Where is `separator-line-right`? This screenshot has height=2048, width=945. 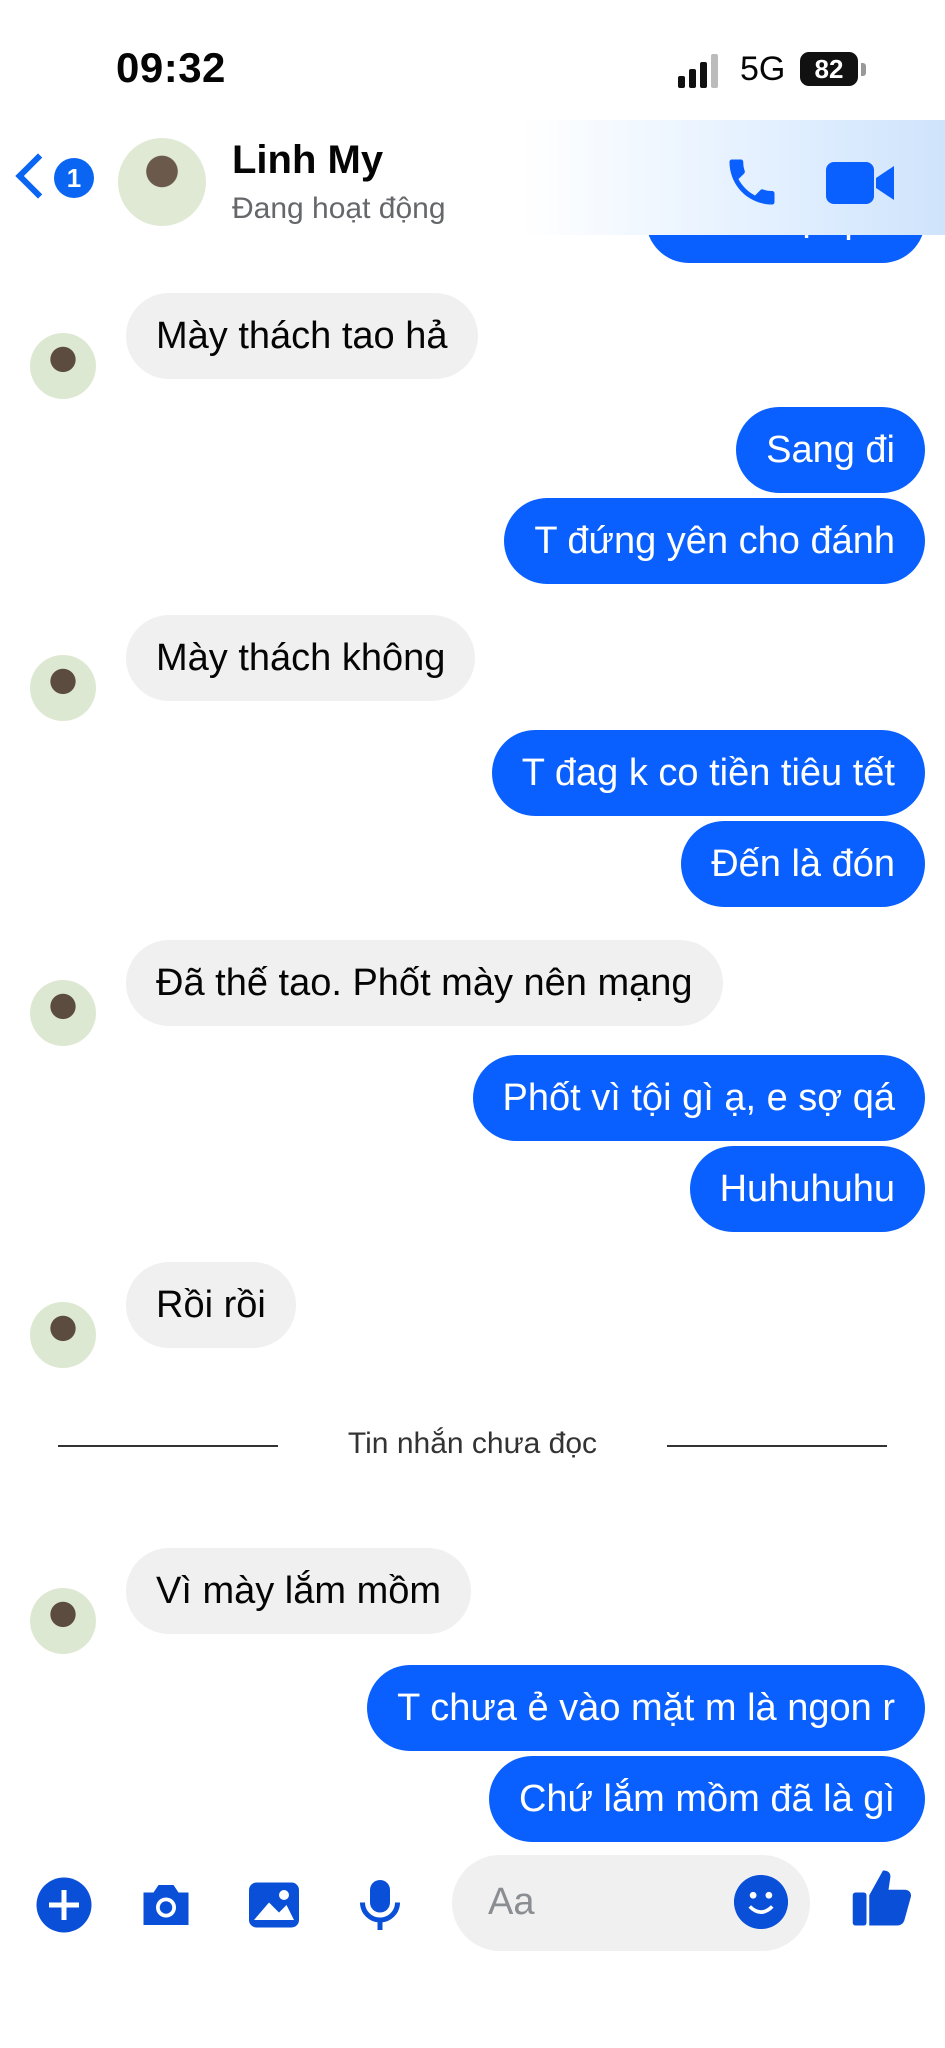
separator-line-right is located at coordinates (777, 1446).